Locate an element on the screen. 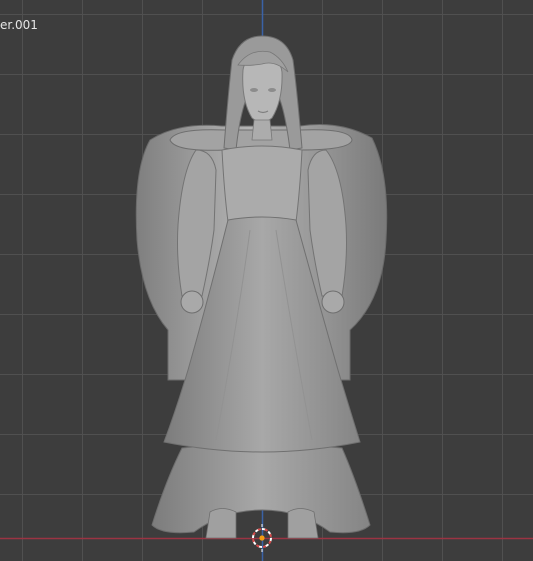  object-name-label: er.001 is located at coordinates (19, 25).